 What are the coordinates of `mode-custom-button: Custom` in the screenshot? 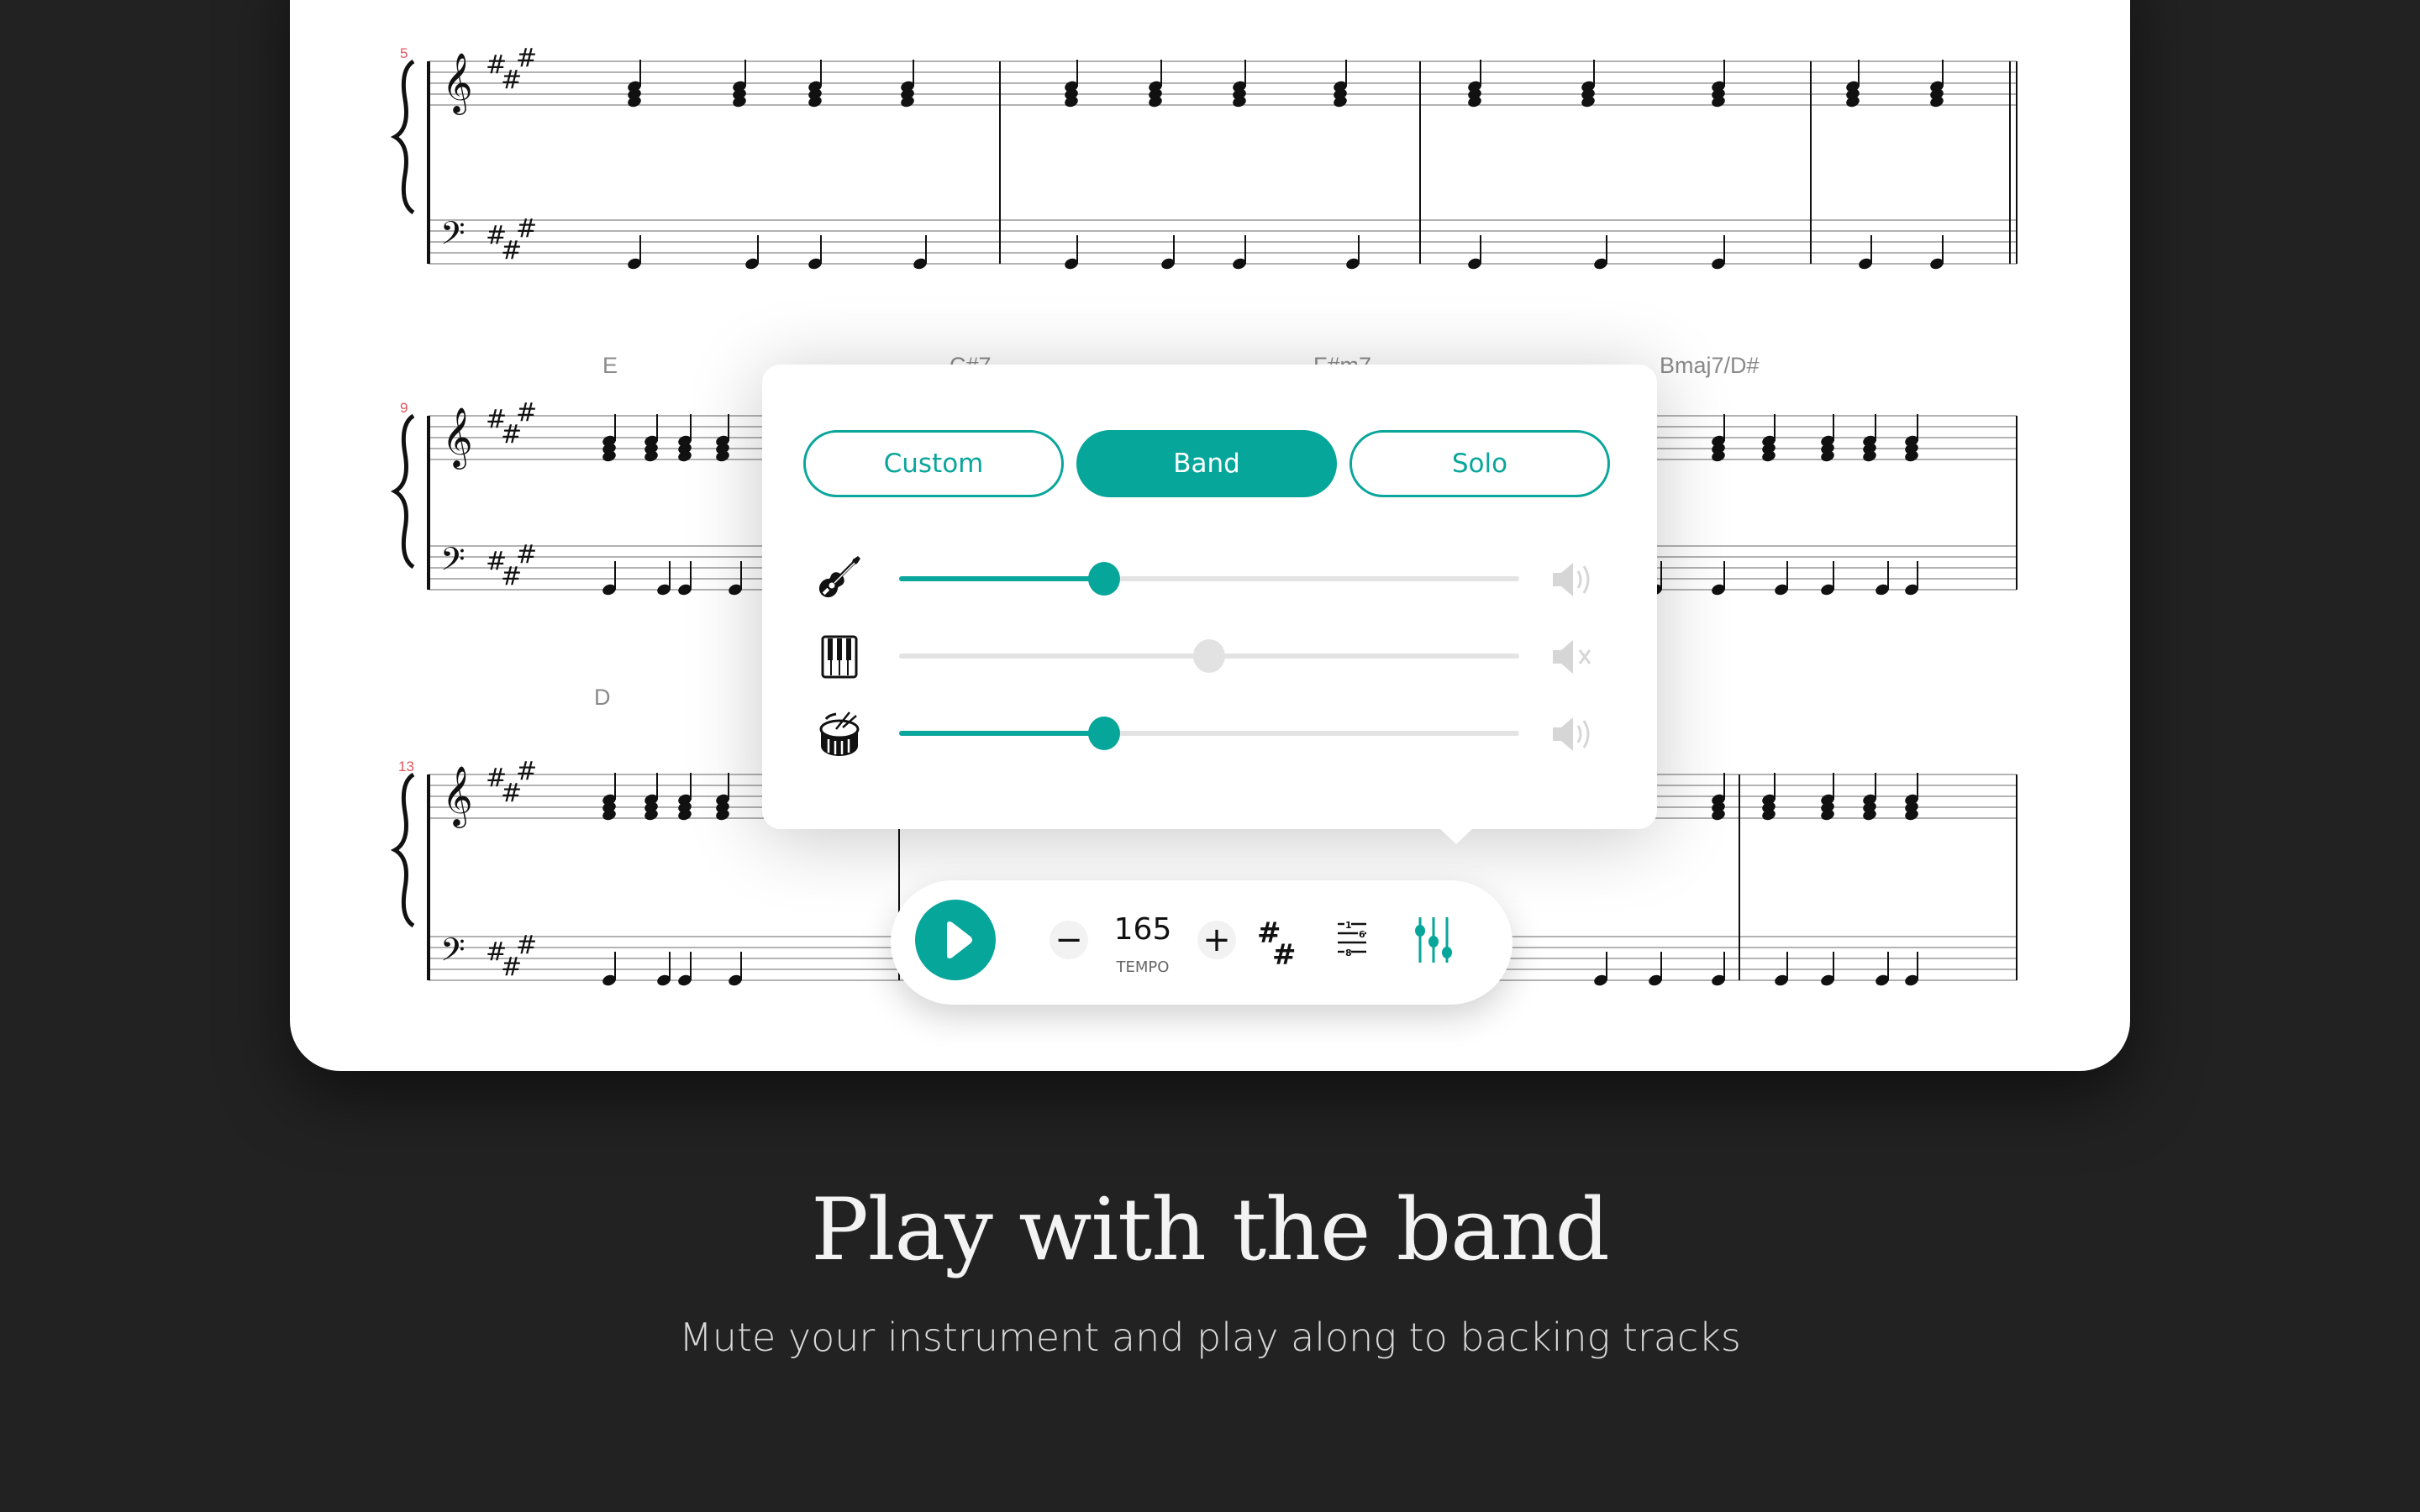 It's located at (933, 463).